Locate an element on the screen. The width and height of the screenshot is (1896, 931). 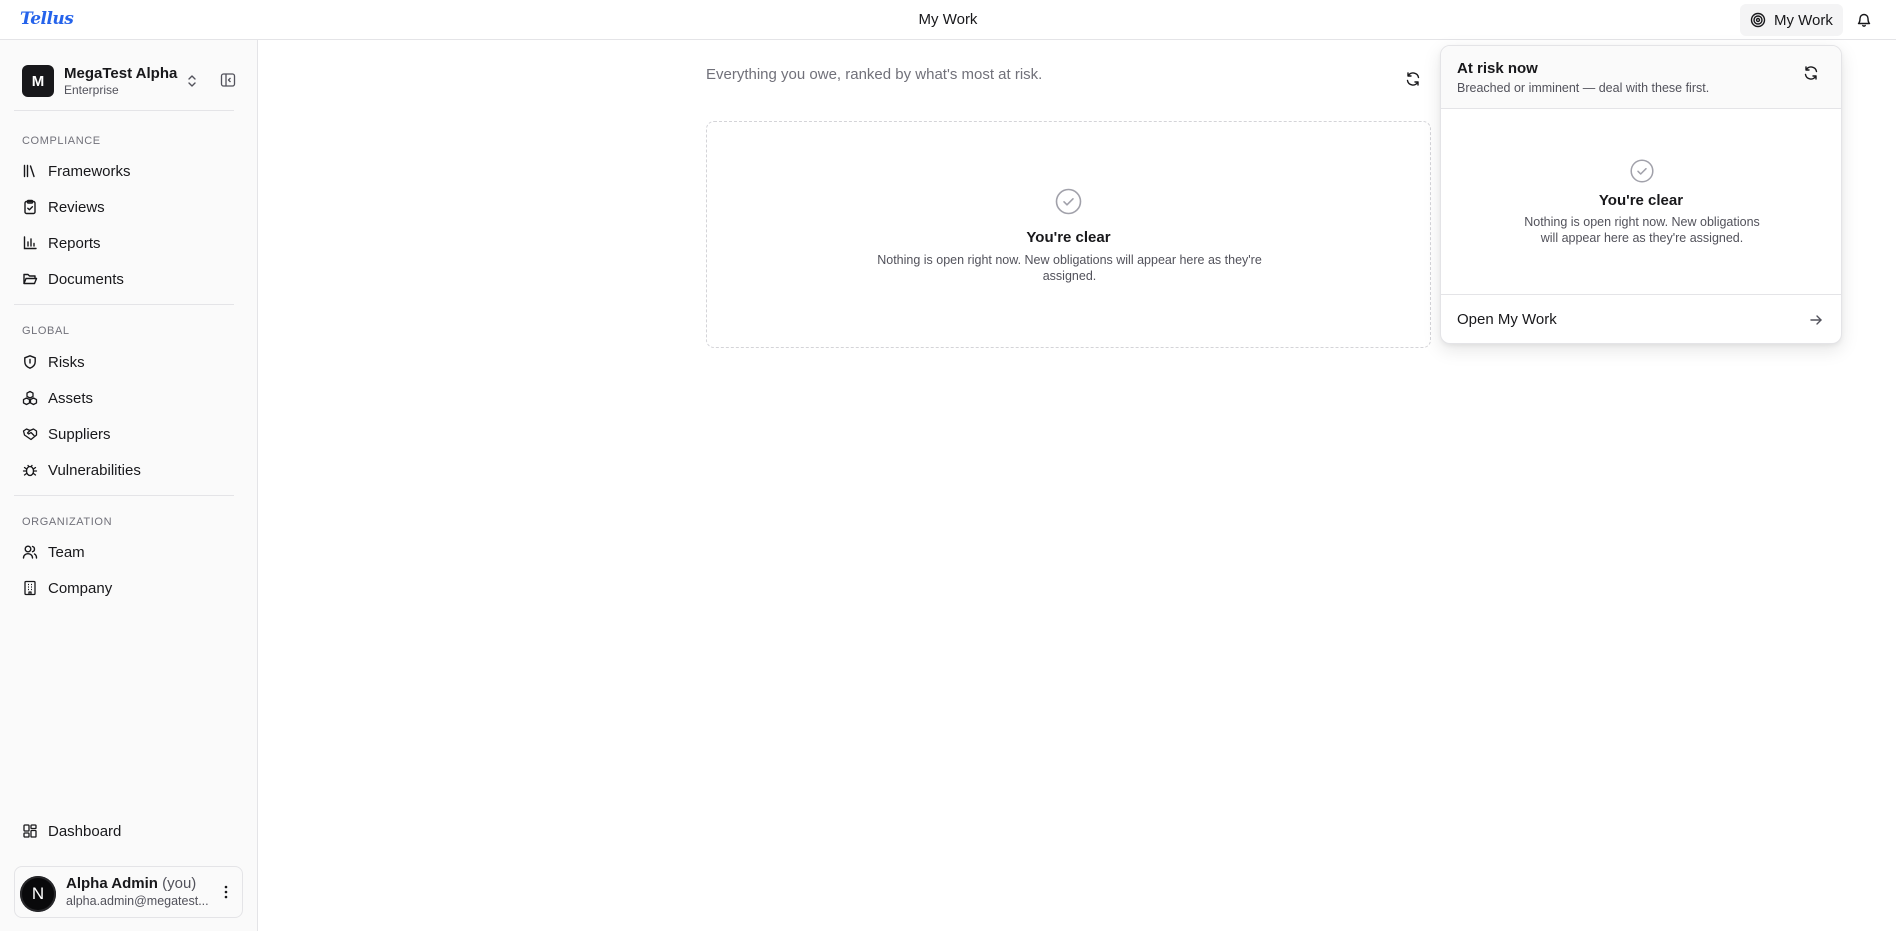
org-switcher: M MegaTest Alpha Enterprise is located at coordinates (132, 81).